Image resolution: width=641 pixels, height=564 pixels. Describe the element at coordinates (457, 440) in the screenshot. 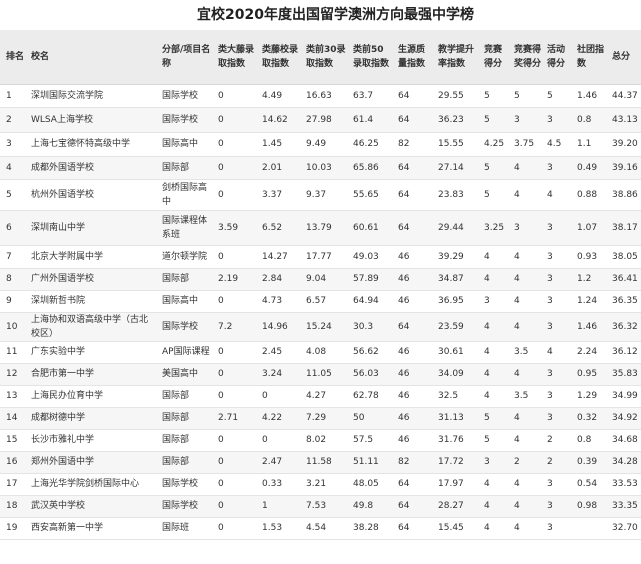

I see `cell-teaching-improvement-index: 31.76` at that location.